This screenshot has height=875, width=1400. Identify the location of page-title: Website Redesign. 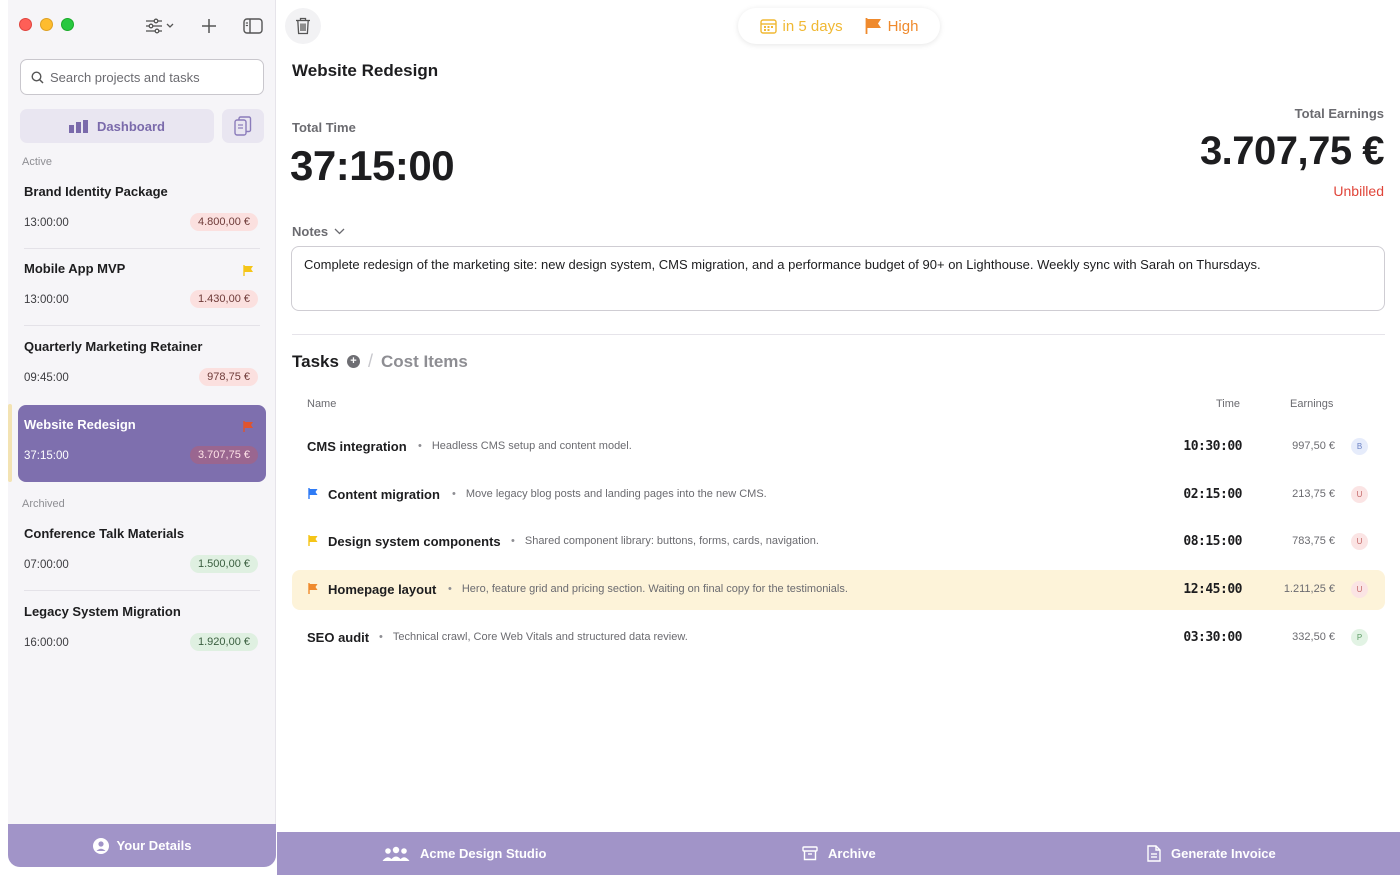
(365, 70).